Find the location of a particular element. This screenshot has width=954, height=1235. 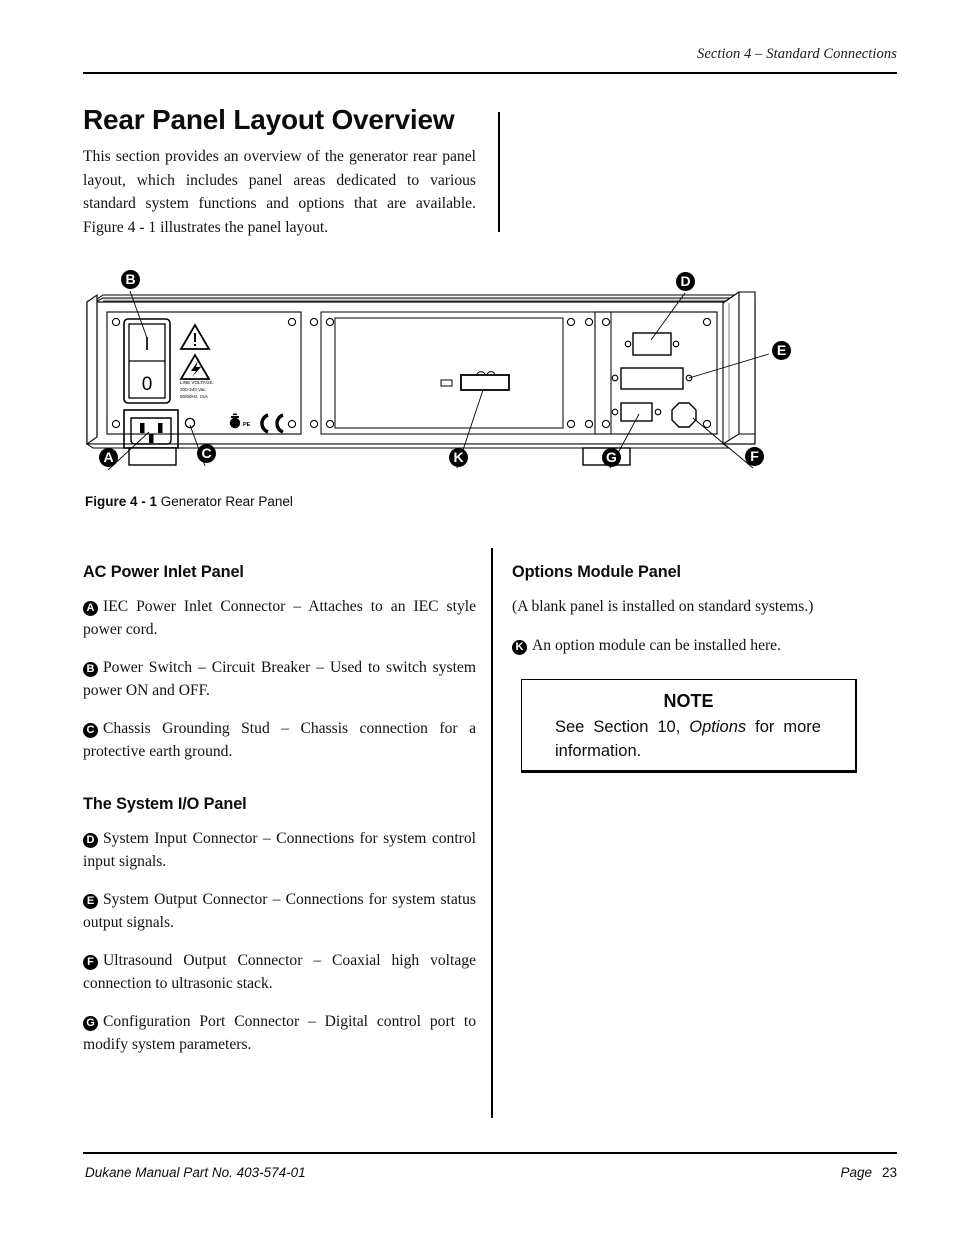

badge-g: G is located at coordinates (90, 1023).